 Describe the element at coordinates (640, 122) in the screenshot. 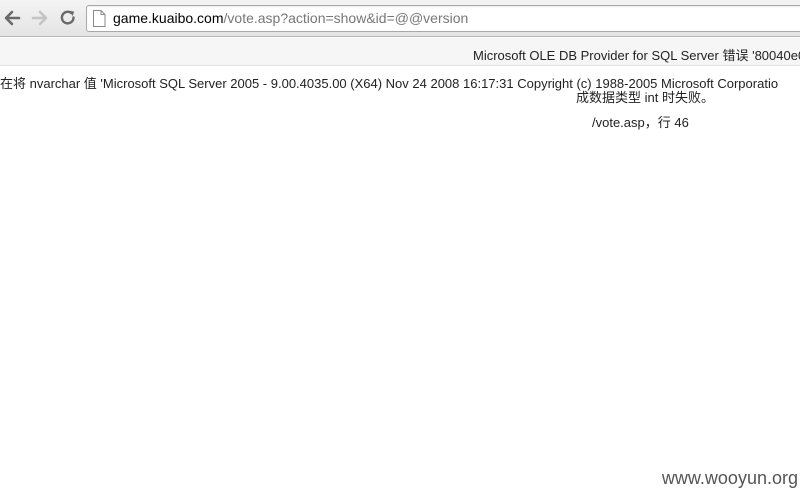

I see `error-location: /vote.asp，行 46` at that location.